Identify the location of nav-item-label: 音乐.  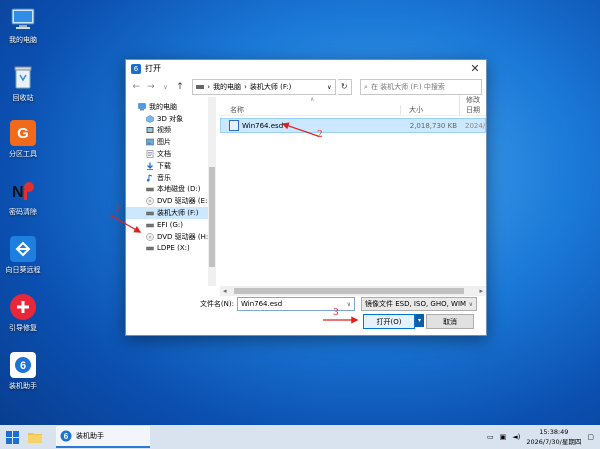
(164, 177).